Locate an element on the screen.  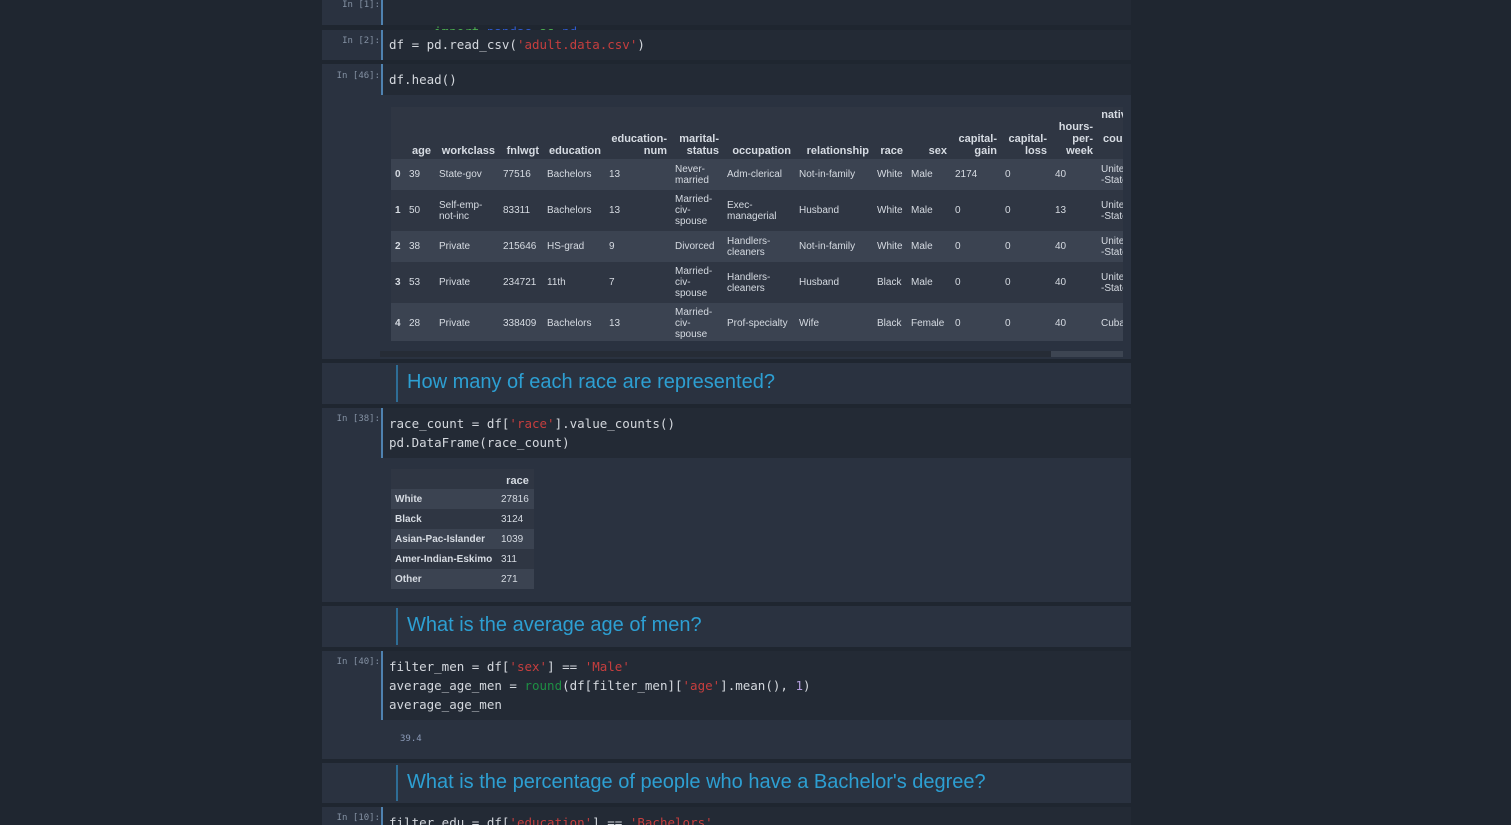
table-header-cell: capital-loss is located at coordinates (1027, 145).